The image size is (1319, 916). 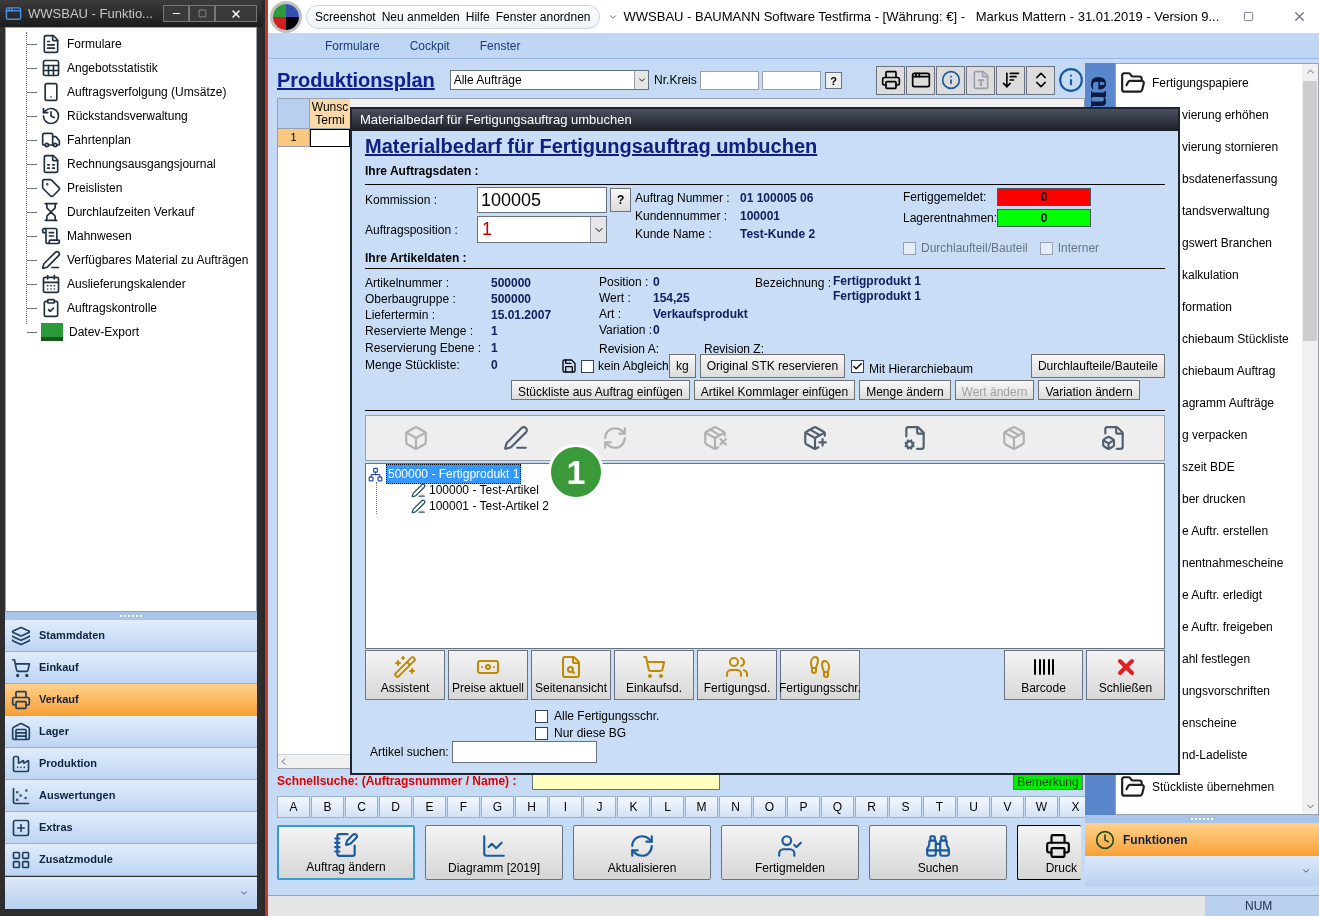 What do you see at coordinates (1230, 179) in the screenshot?
I see `function-item: bsdatenerfassung` at bounding box center [1230, 179].